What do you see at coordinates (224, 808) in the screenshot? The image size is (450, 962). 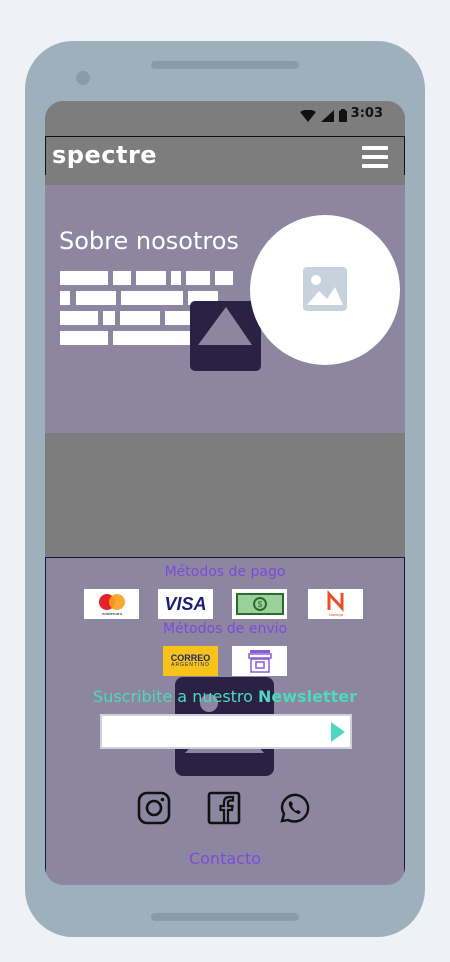 I see `facebook-icon` at bounding box center [224, 808].